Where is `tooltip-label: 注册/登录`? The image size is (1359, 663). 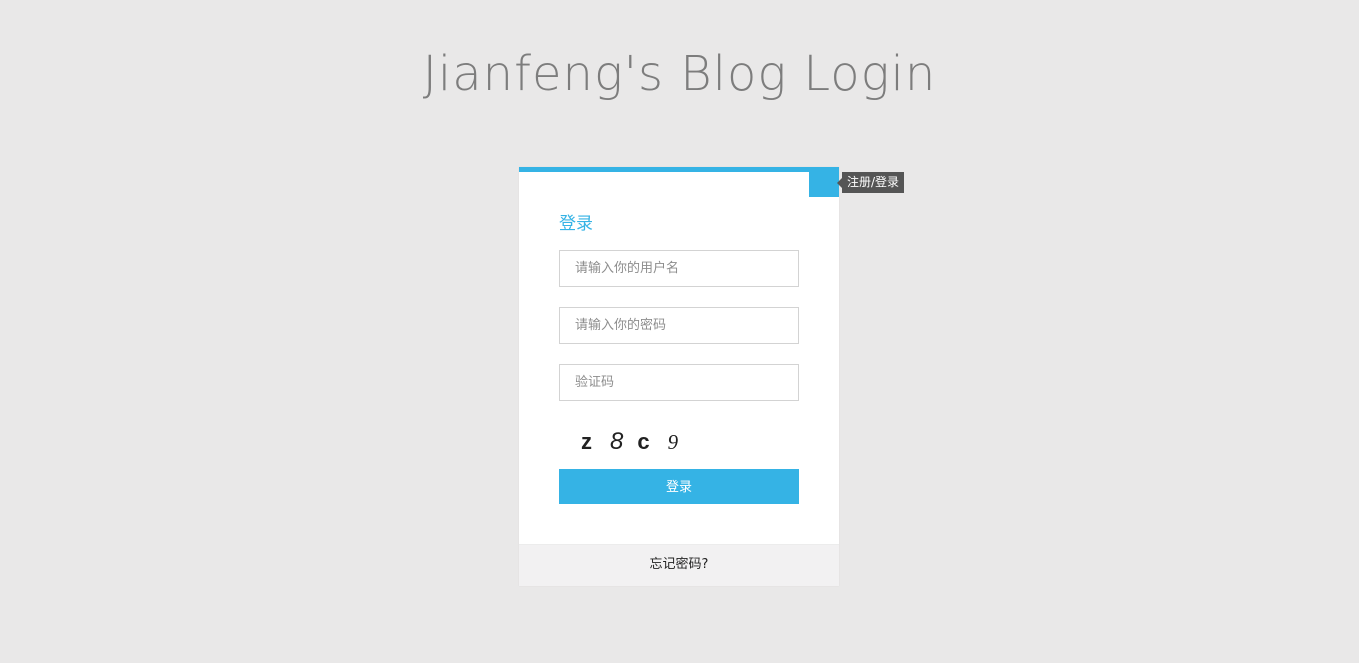 tooltip-label: 注册/登录 is located at coordinates (873, 182).